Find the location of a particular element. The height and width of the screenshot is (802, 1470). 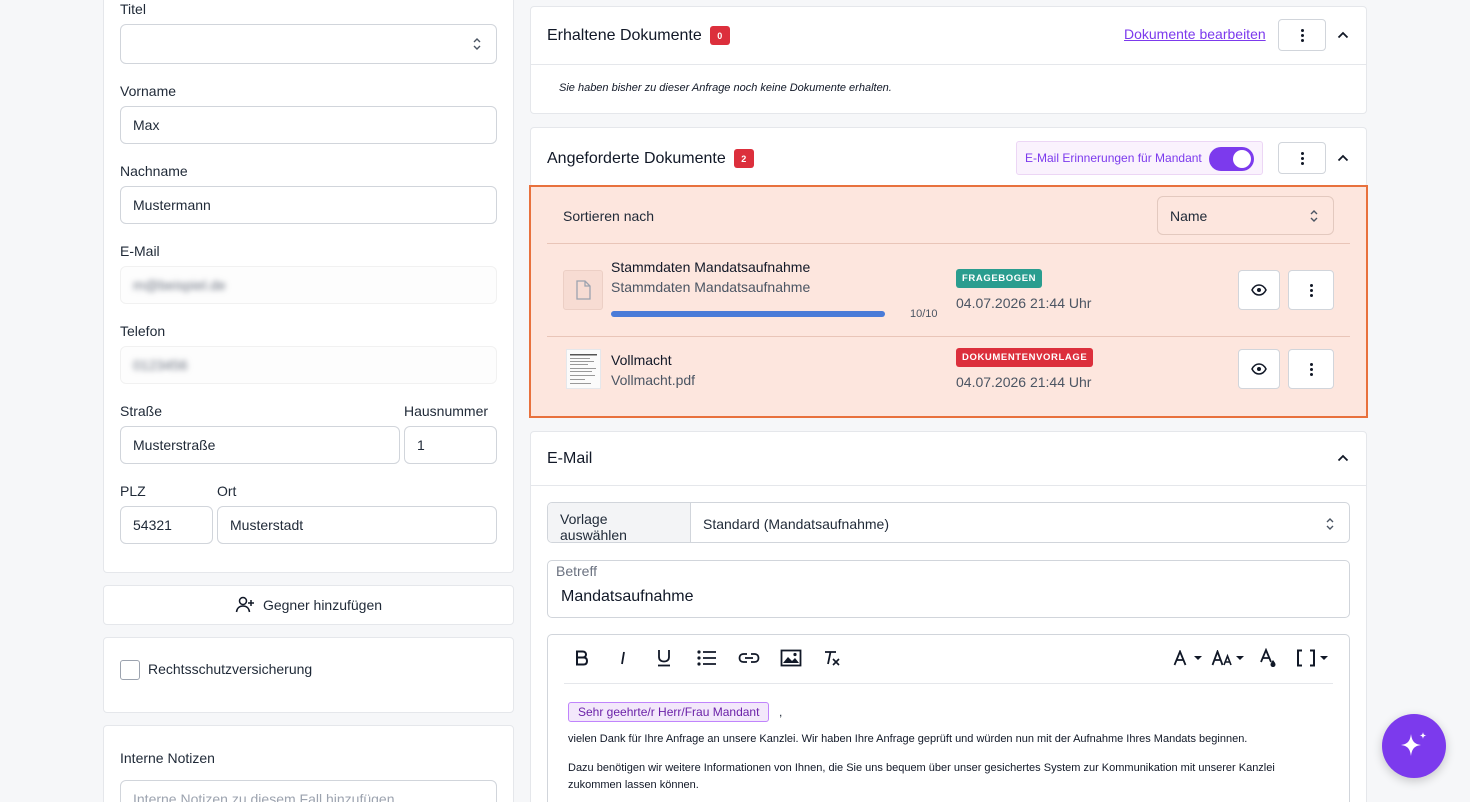

document-subtitle: Stammdaten Mandatsaufnahme is located at coordinates (711, 287).